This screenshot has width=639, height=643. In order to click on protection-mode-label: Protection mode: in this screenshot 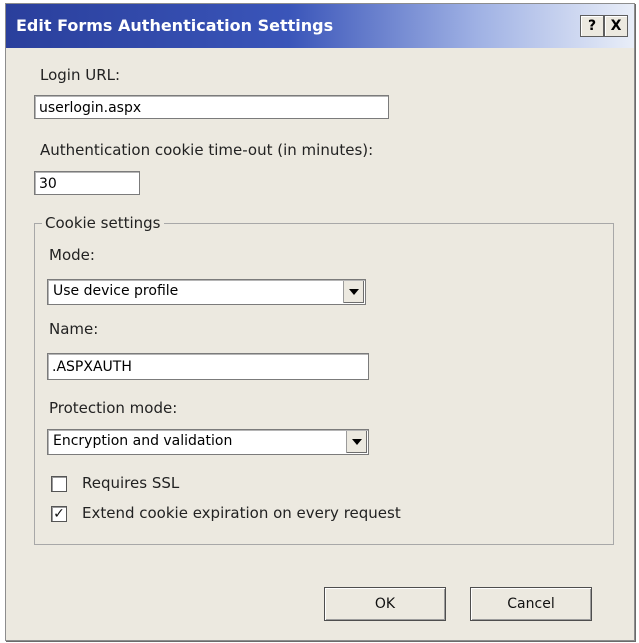, I will do `click(113, 408)`.